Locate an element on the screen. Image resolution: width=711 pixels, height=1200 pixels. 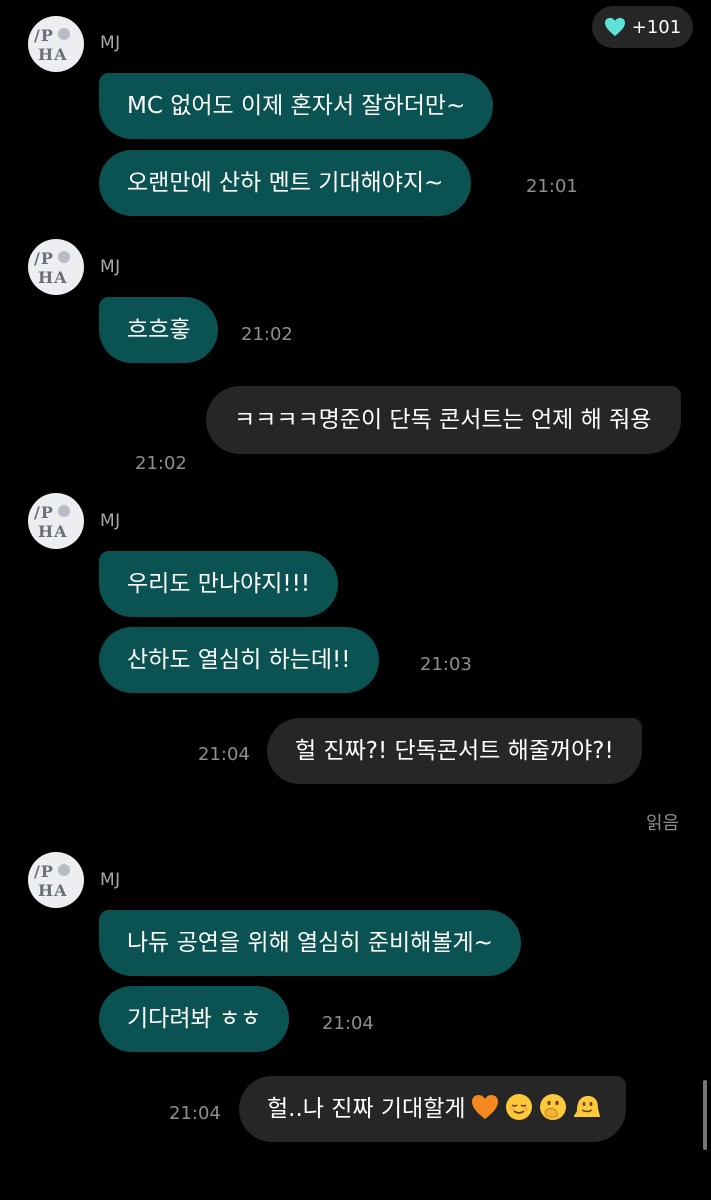
message-timestamp: 21:01 is located at coordinates (552, 186).